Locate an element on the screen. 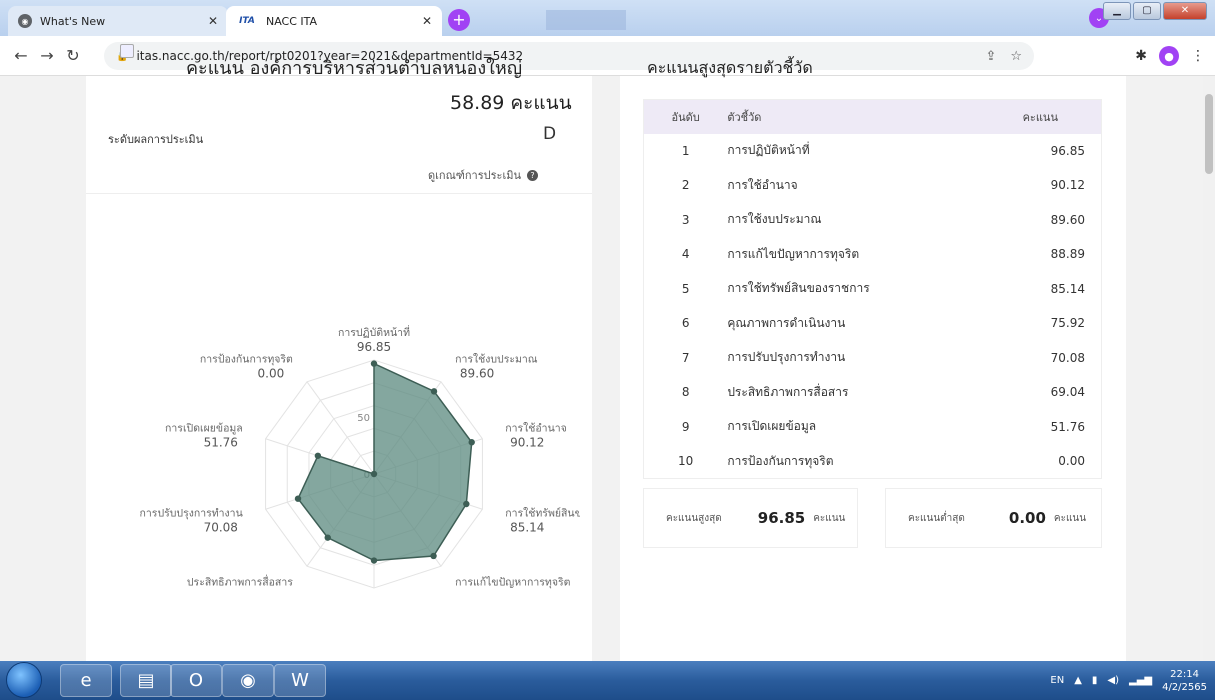  header-rank: อันดับ is located at coordinates (685, 116).